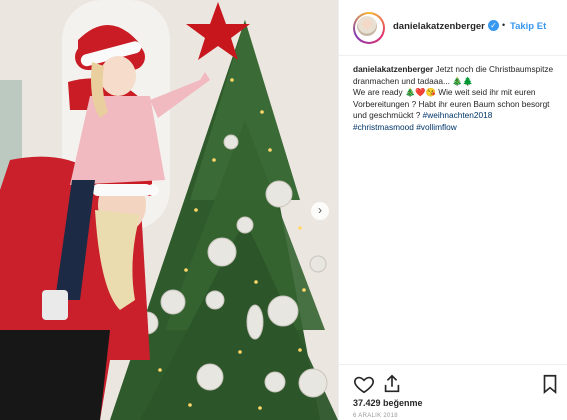 This screenshot has height=420, width=567. I want to click on verified-badge-icon: ✓, so click(493, 25).